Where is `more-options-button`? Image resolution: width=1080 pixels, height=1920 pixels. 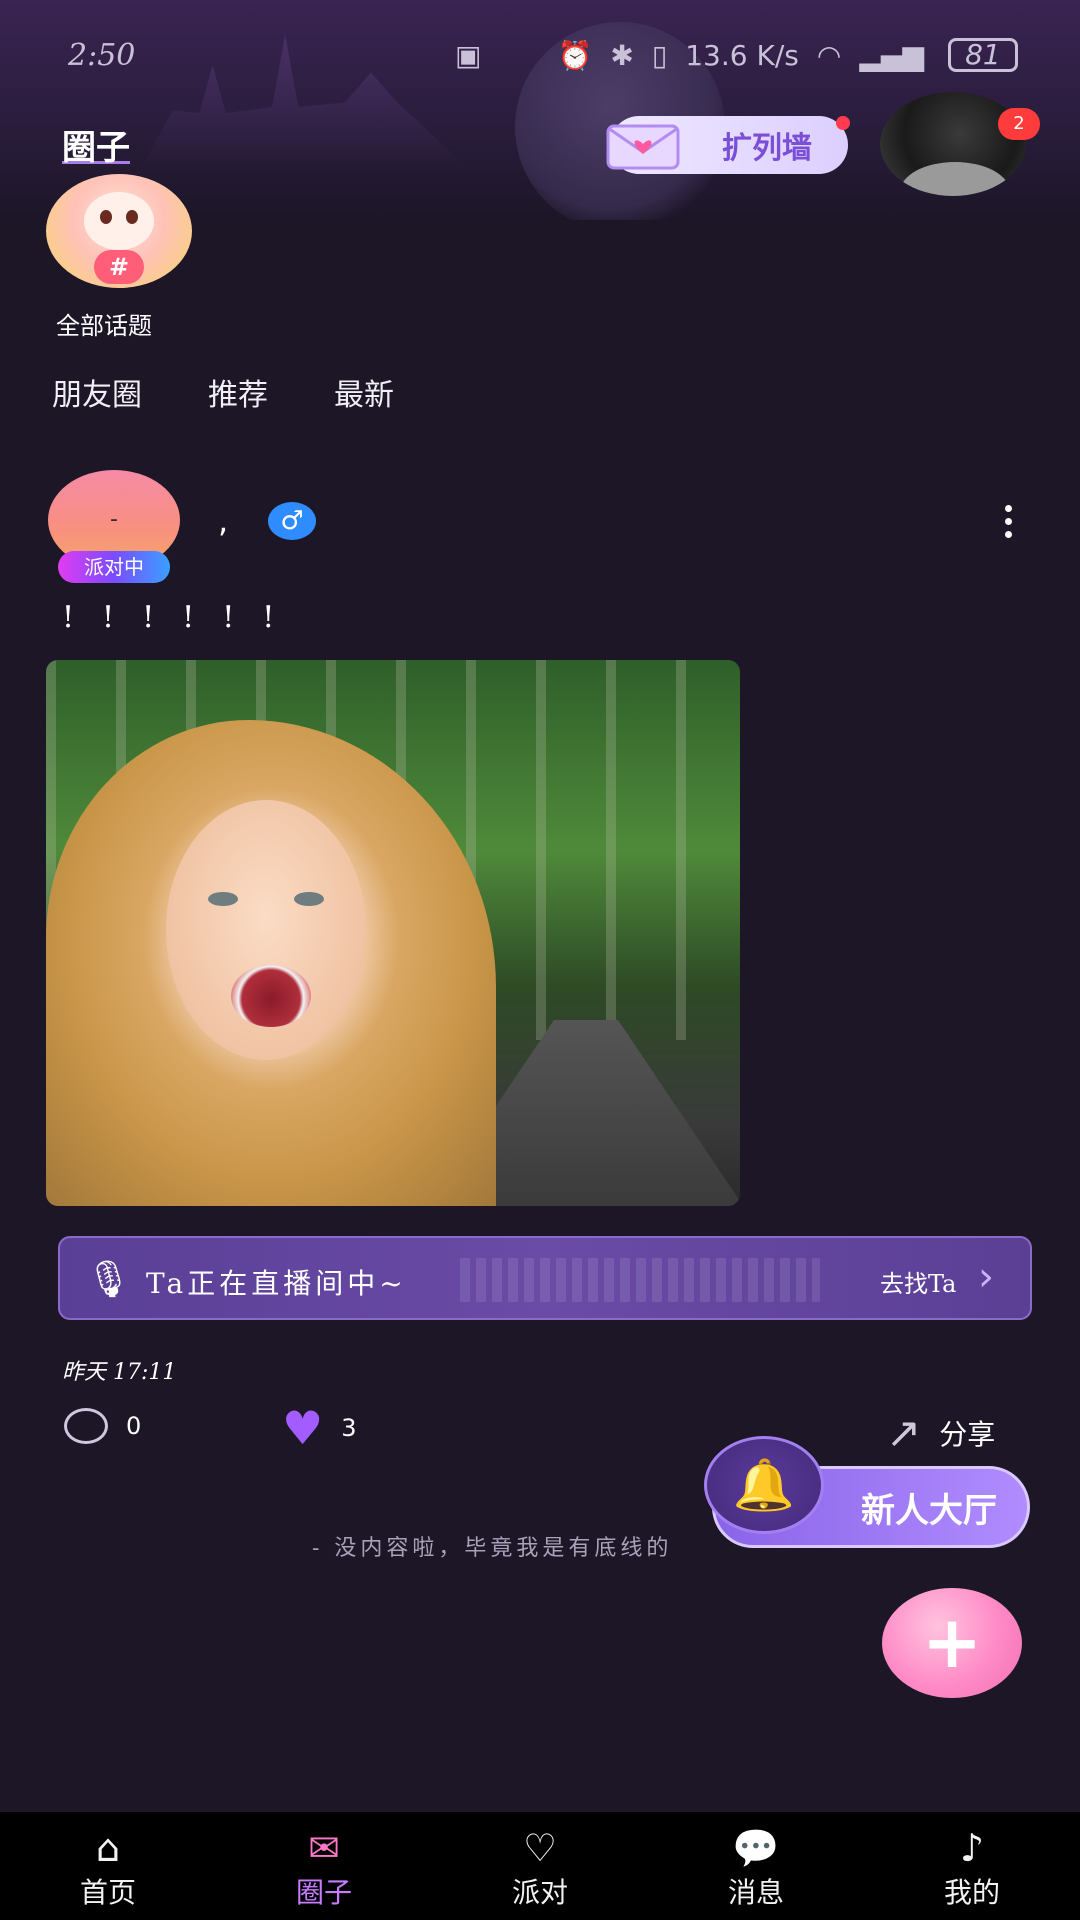
more-options-button is located at coordinates (1008, 521).